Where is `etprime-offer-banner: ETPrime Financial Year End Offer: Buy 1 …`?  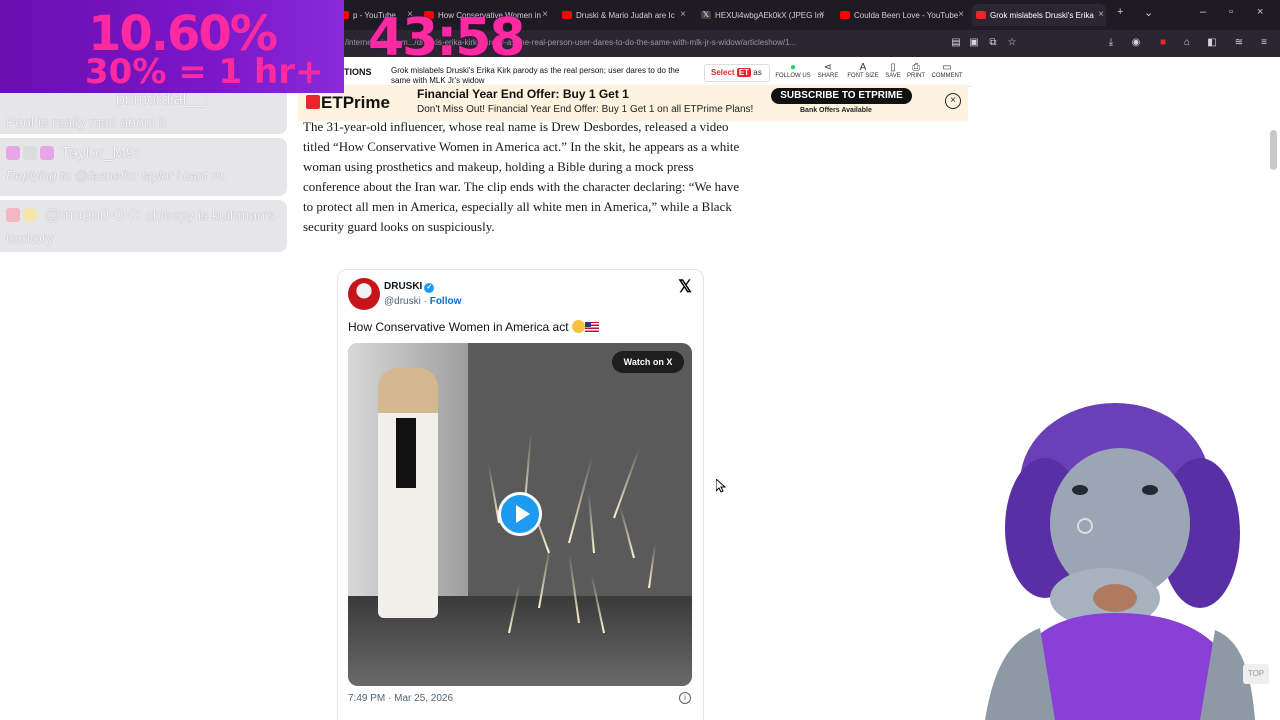 etprime-offer-banner: ETPrime Financial Year End Offer: Buy 1 … is located at coordinates (633, 103).